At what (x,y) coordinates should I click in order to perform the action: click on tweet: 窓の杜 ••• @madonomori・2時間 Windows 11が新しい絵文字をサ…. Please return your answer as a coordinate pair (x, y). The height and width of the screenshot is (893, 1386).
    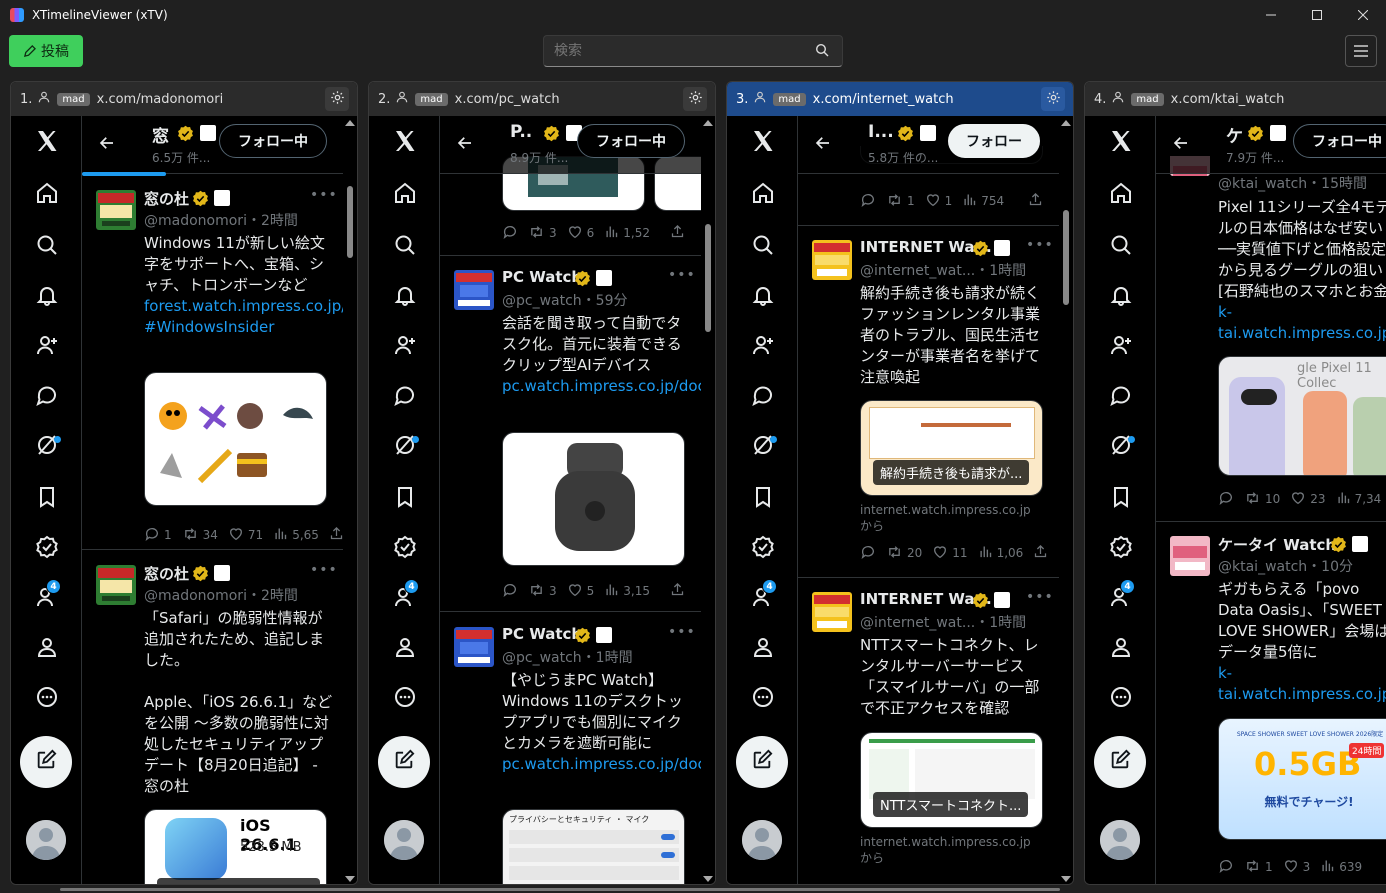
    Looking at the image, I should click on (212, 363).